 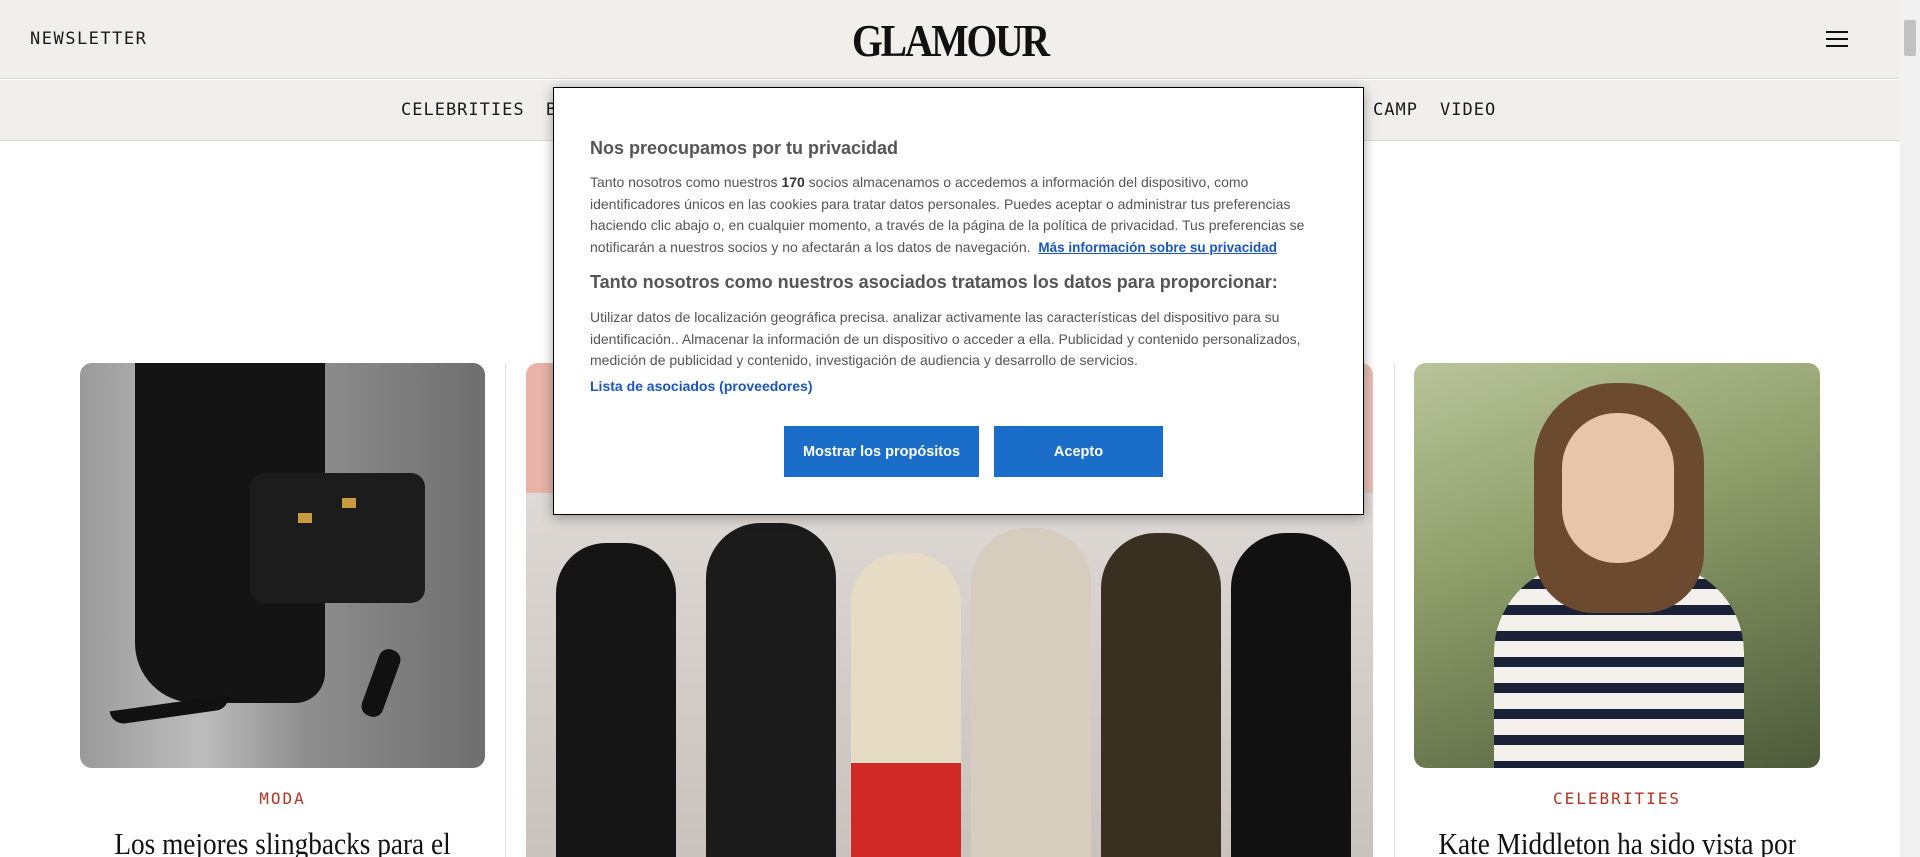 I want to click on nav-item-video: VIDEO, so click(x=1468, y=110).